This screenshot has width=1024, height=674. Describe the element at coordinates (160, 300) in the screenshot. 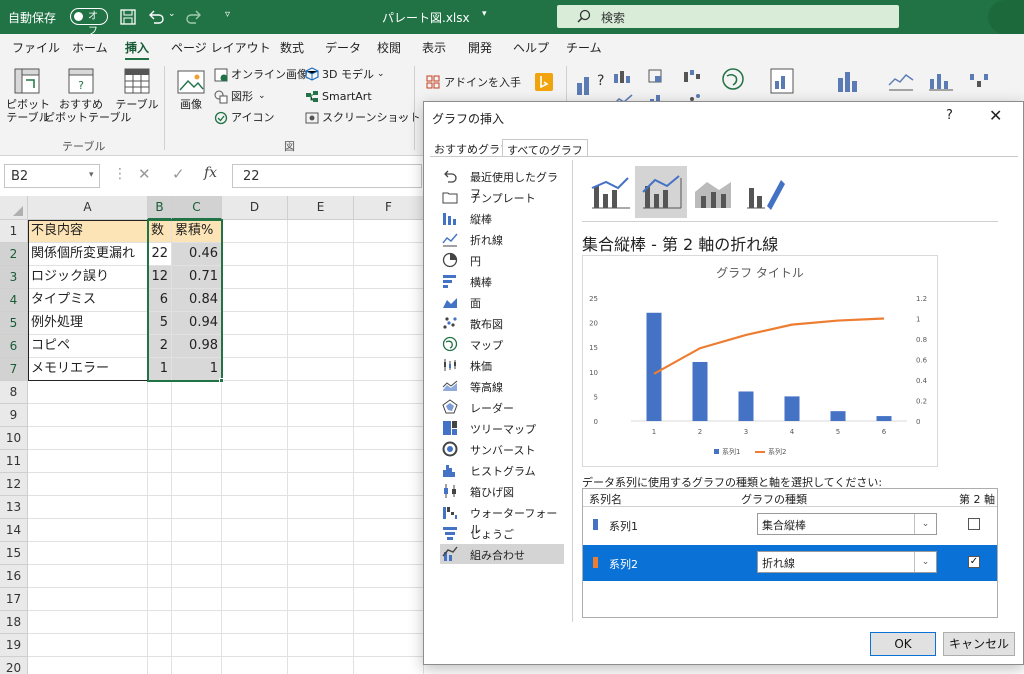

I see `cell-b4: 6` at that location.